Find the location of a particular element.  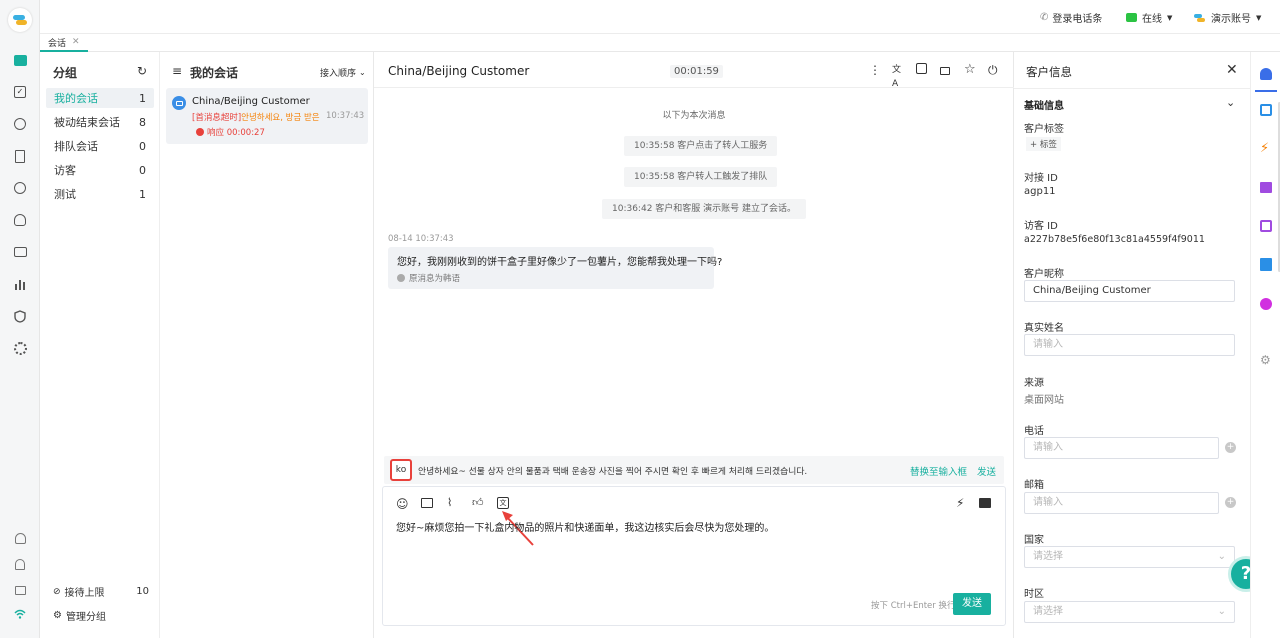

group-label: 被动结束会话 is located at coordinates (87, 122).